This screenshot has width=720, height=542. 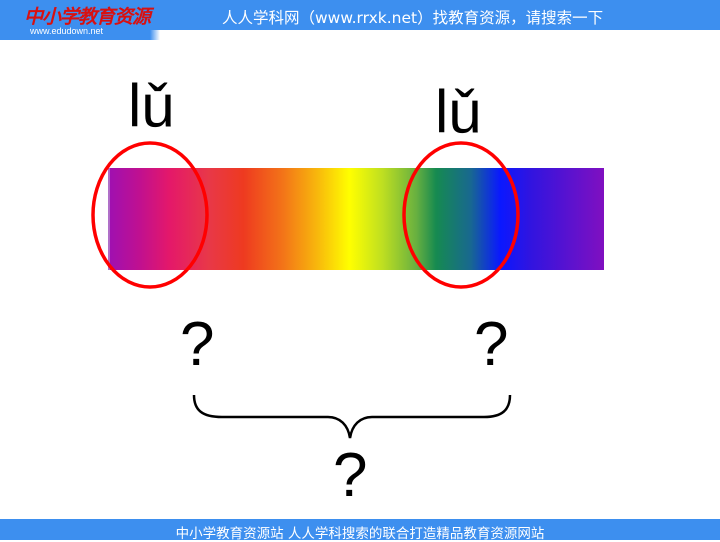 I want to click on red-circle-right, so click(x=461, y=215).